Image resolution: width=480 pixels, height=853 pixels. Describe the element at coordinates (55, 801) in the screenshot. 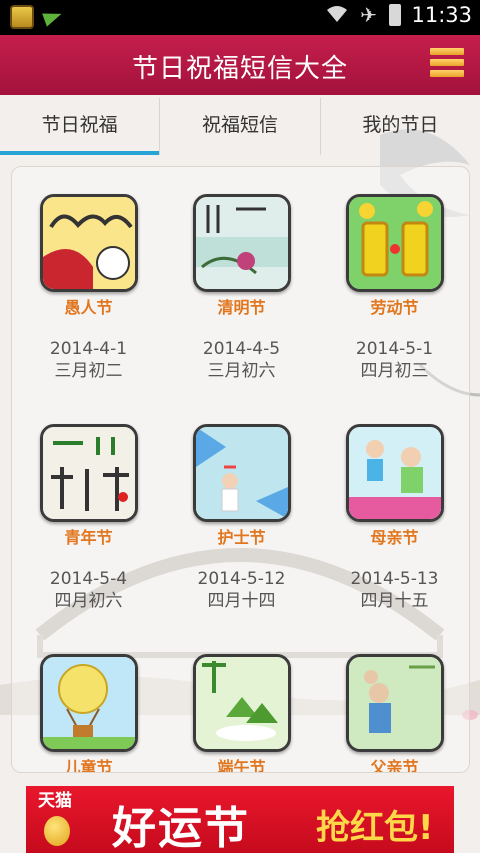

I see `ad-tmall-label: 天猫` at that location.